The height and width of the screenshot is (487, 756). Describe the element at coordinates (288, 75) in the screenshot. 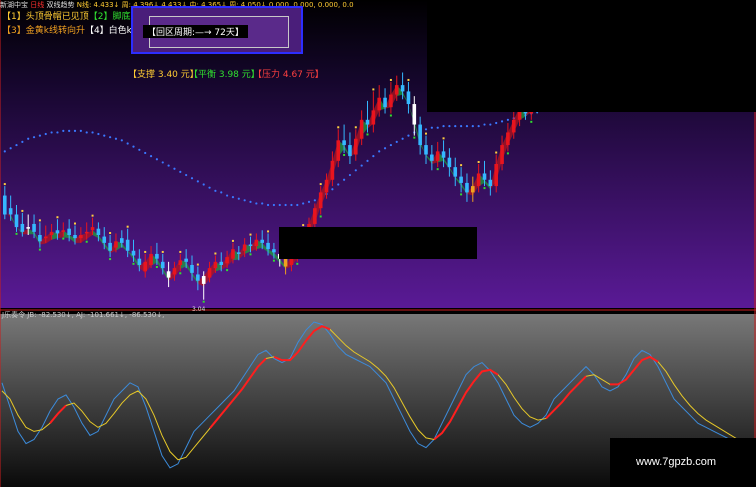

I see `pressure-level: 【压力 4.67 元】` at that location.